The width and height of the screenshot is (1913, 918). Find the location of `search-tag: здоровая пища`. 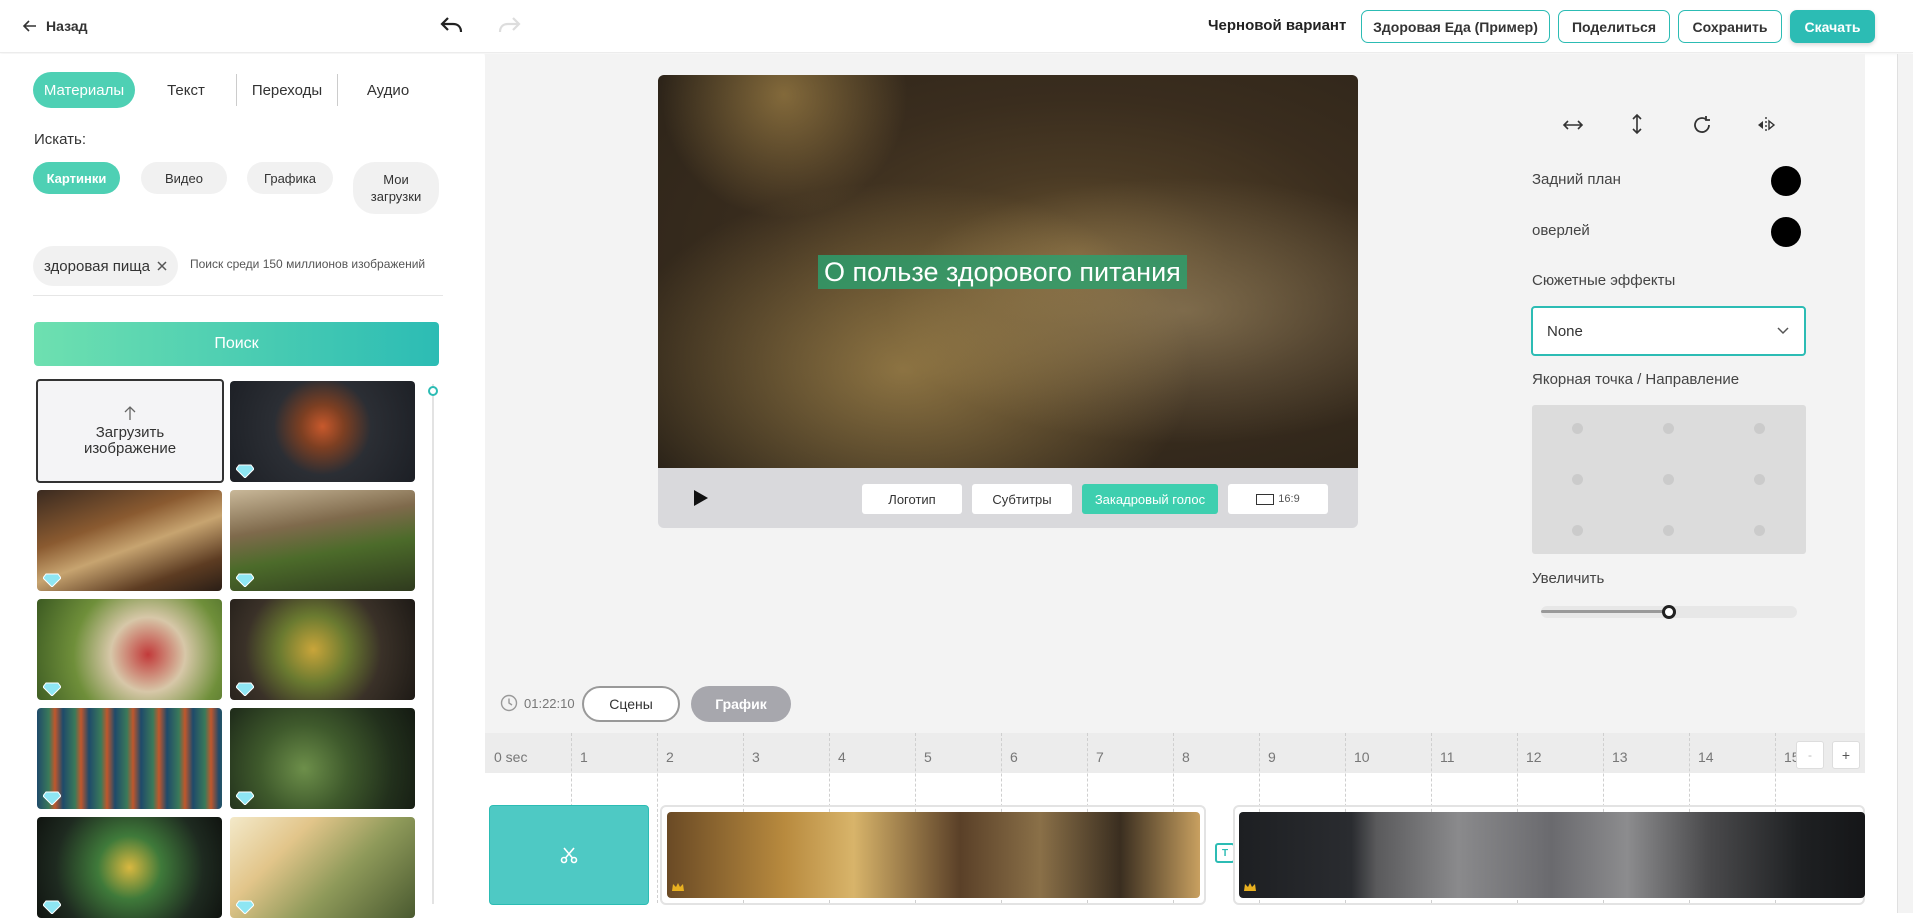

search-tag: здоровая пища is located at coordinates (105, 266).